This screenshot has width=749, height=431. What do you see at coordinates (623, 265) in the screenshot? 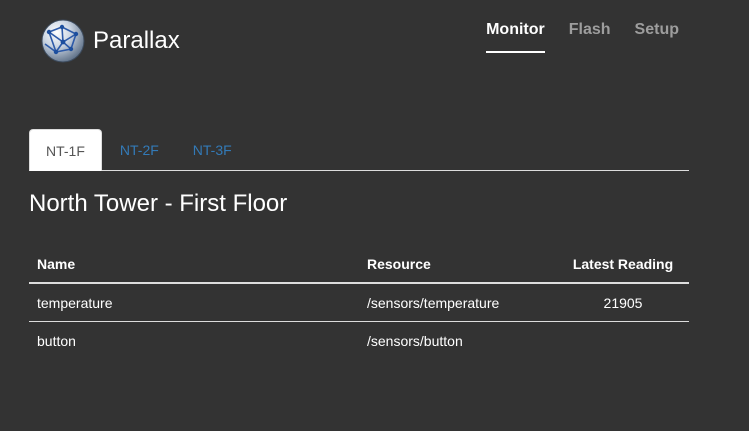
I see `header-latest-reading: Latest Reading` at bounding box center [623, 265].